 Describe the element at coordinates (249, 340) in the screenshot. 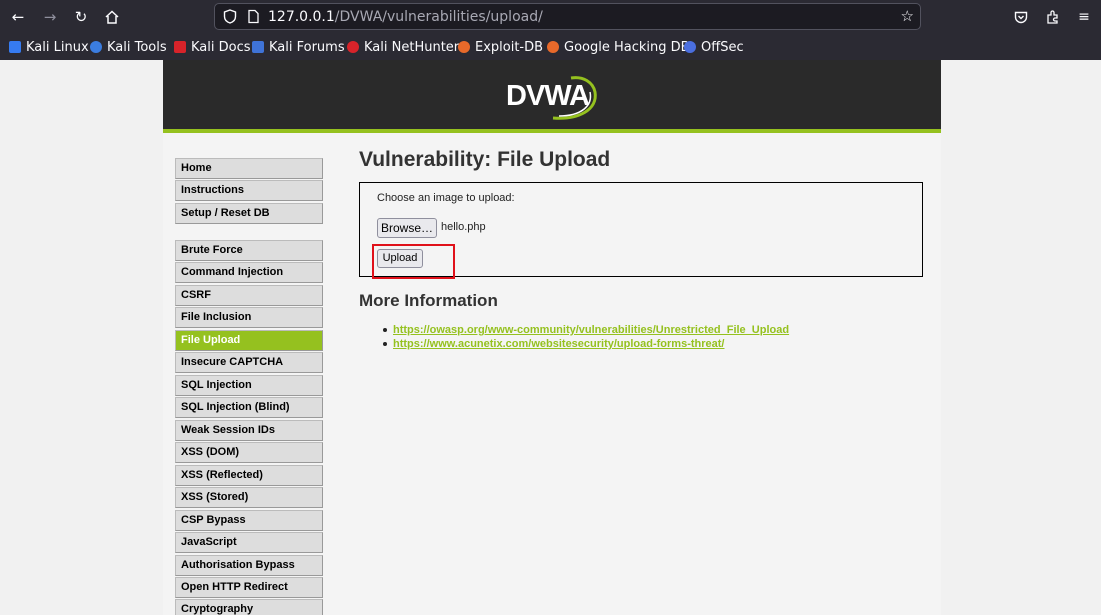

I see `menu-item-file-upload: File Upload` at that location.